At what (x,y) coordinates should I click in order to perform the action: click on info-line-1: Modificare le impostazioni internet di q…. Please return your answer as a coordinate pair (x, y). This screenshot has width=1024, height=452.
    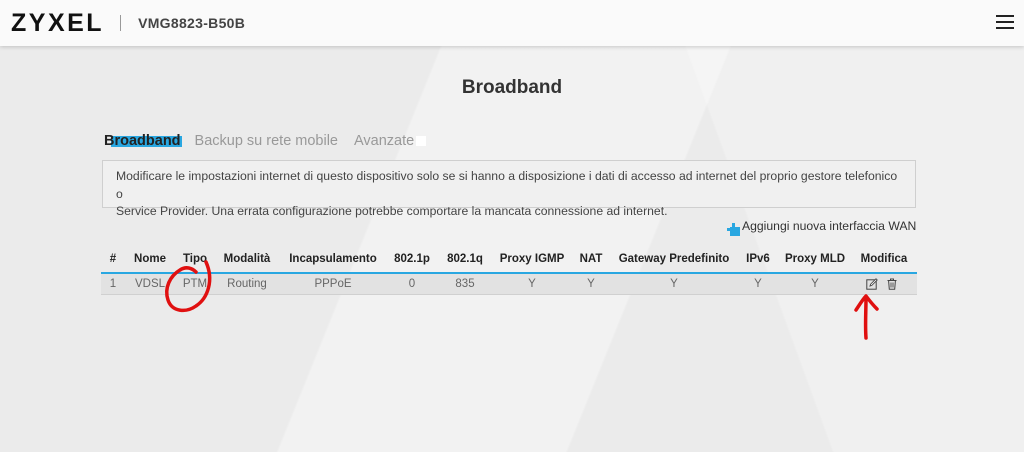
    Looking at the image, I should click on (507, 185).